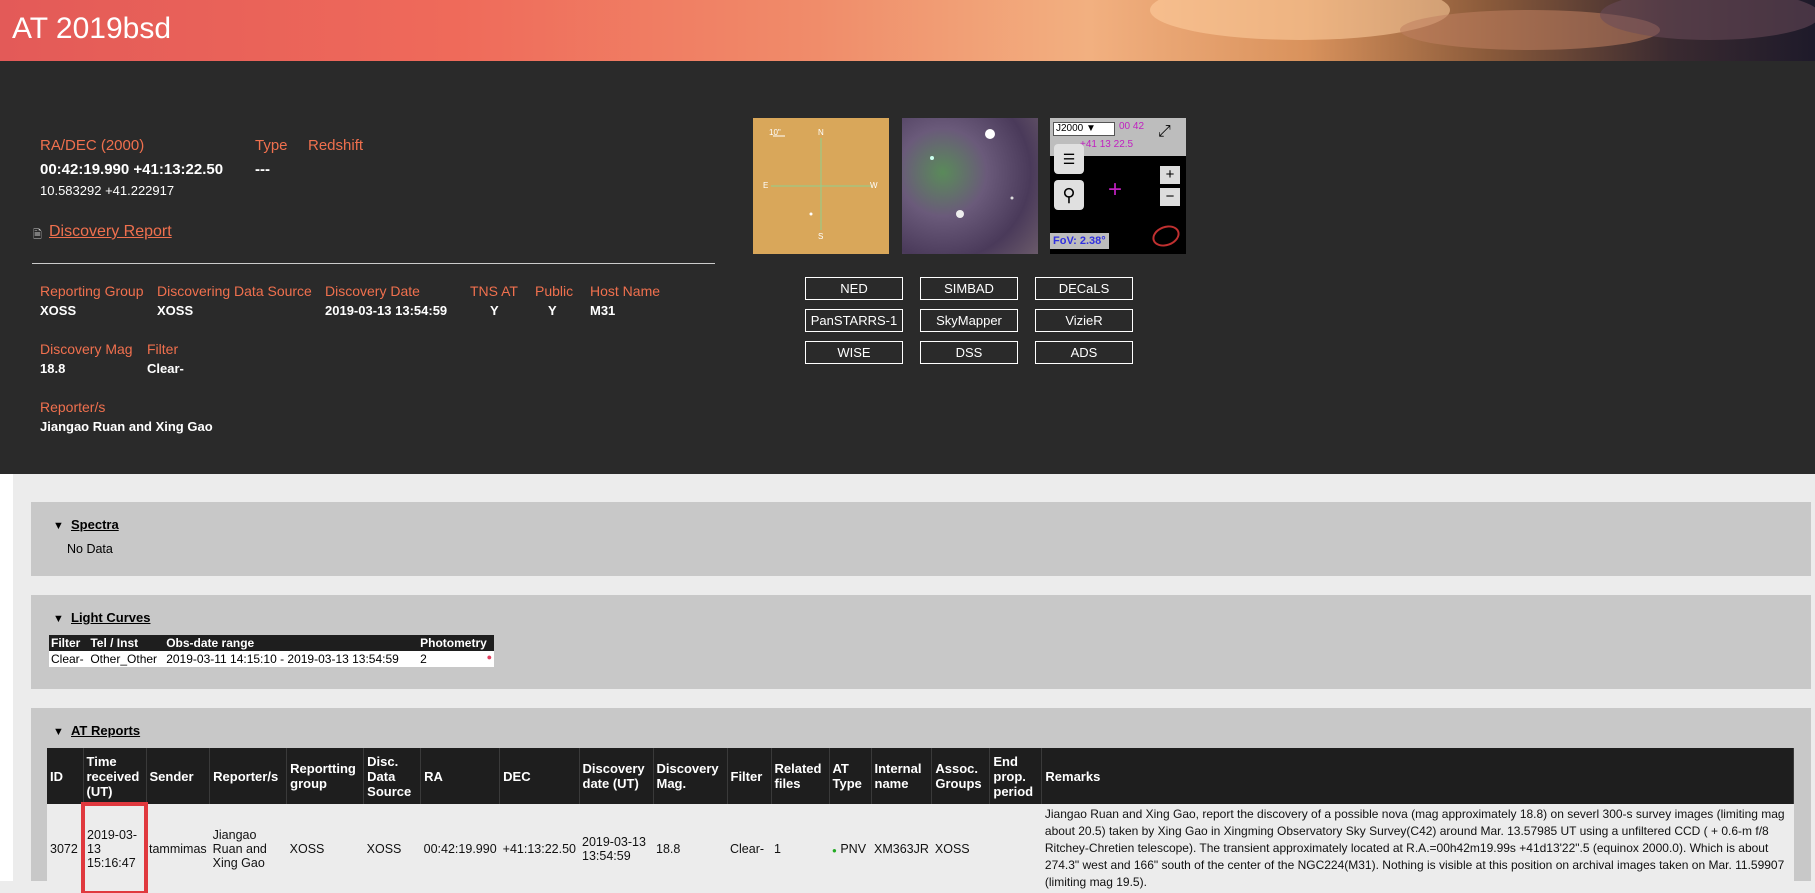 This screenshot has width=1815, height=893. I want to click on col-header: DEC, so click(539, 776).